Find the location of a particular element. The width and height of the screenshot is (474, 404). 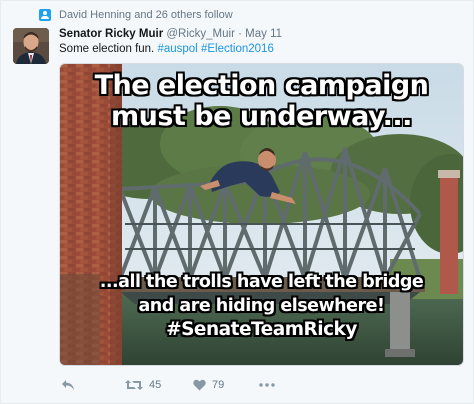

reply-icon is located at coordinates (68, 385).